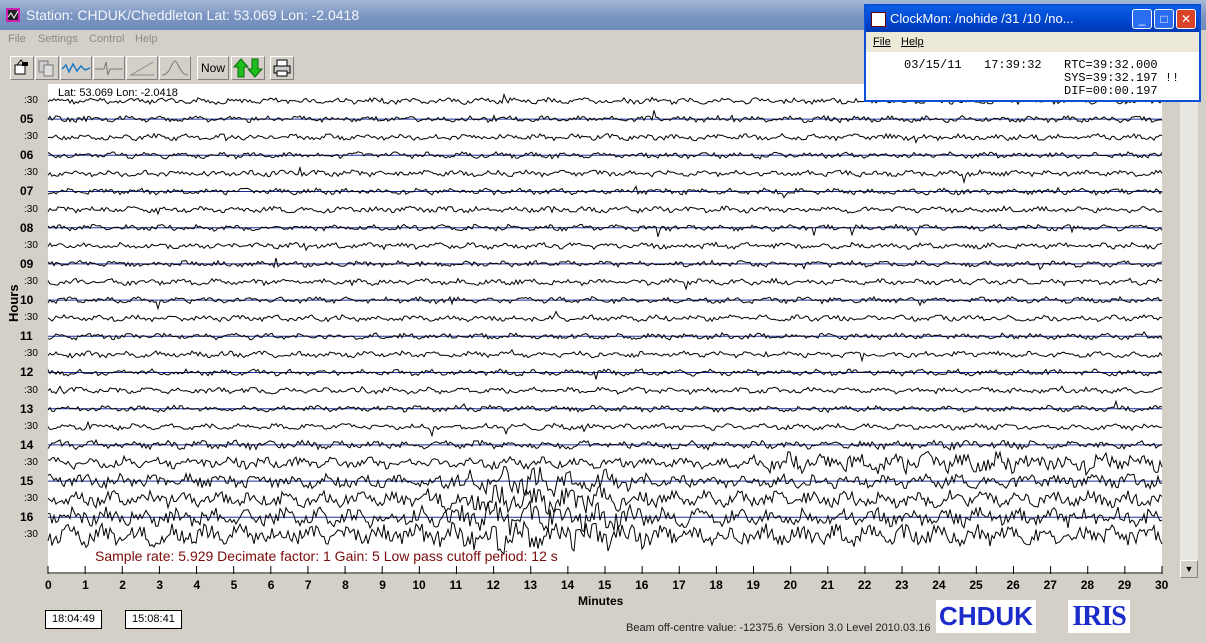 The width and height of the screenshot is (1206, 643). I want to click on hour-label: 11, so click(26, 336).